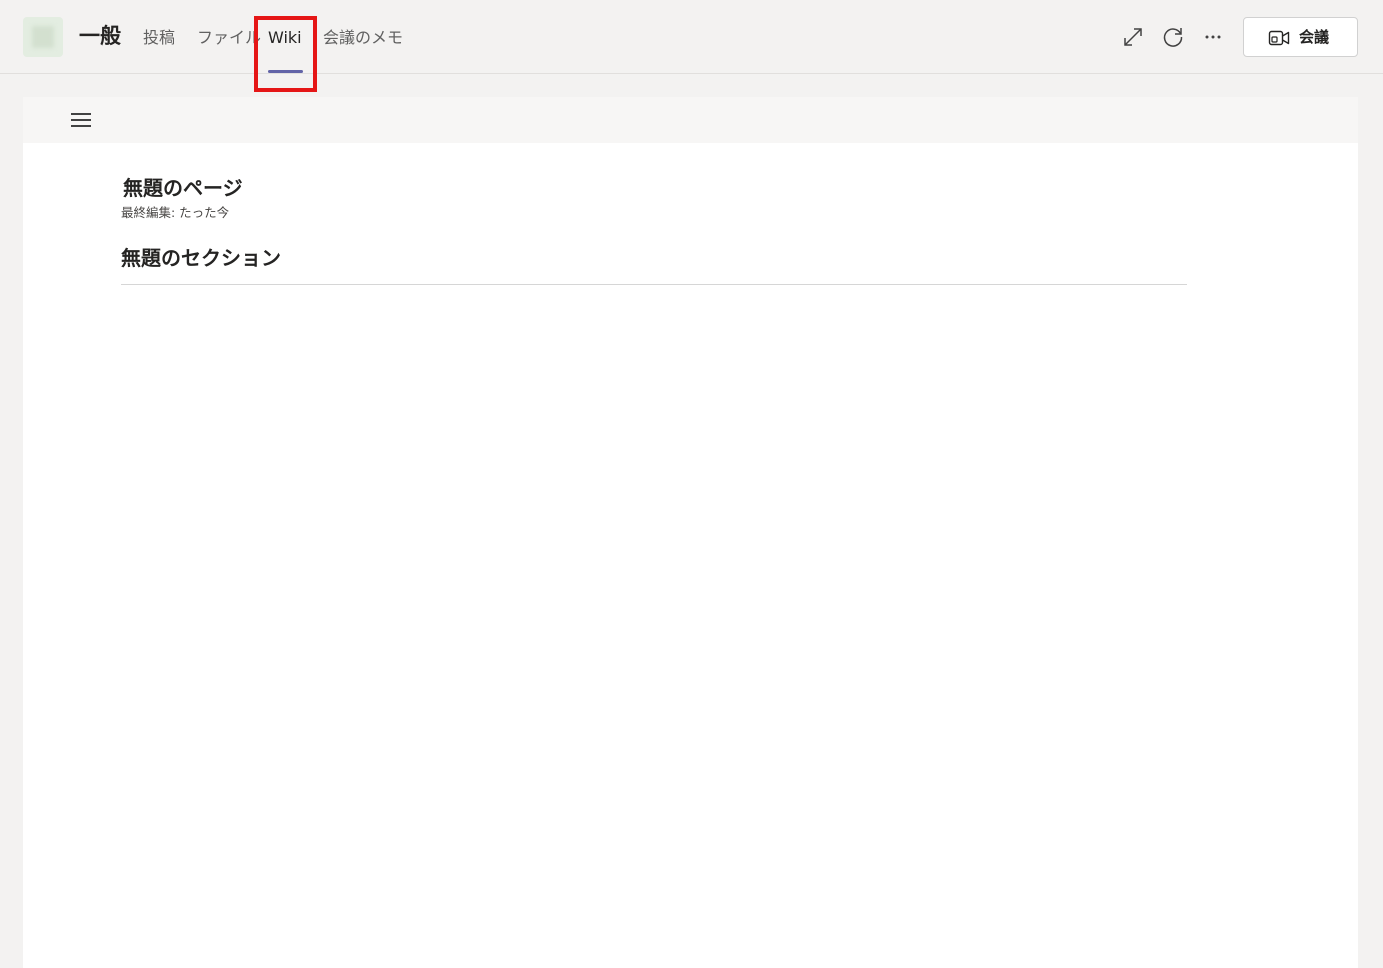 The image size is (1383, 968). I want to click on channel-name: 一般, so click(100, 36).